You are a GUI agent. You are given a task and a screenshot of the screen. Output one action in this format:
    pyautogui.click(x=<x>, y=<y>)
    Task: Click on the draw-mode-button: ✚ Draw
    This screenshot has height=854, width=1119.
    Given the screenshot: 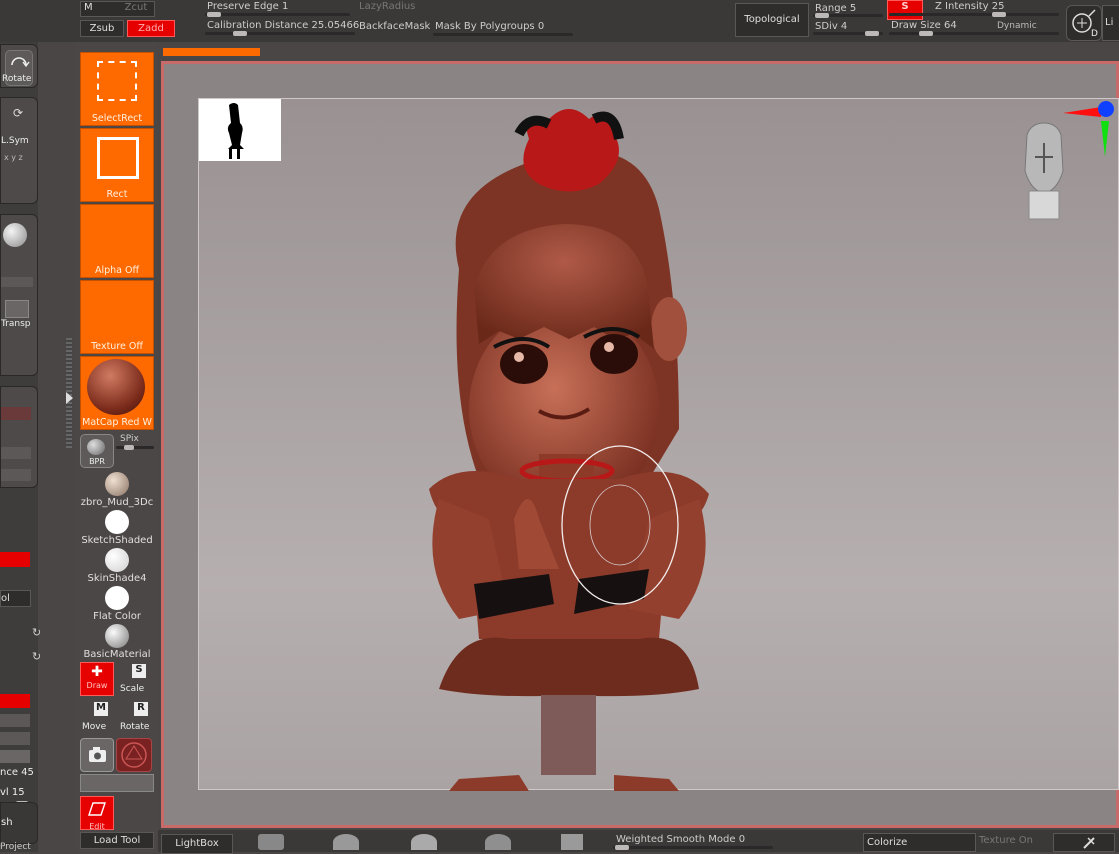 What is the action you would take?
    pyautogui.click(x=97, y=679)
    